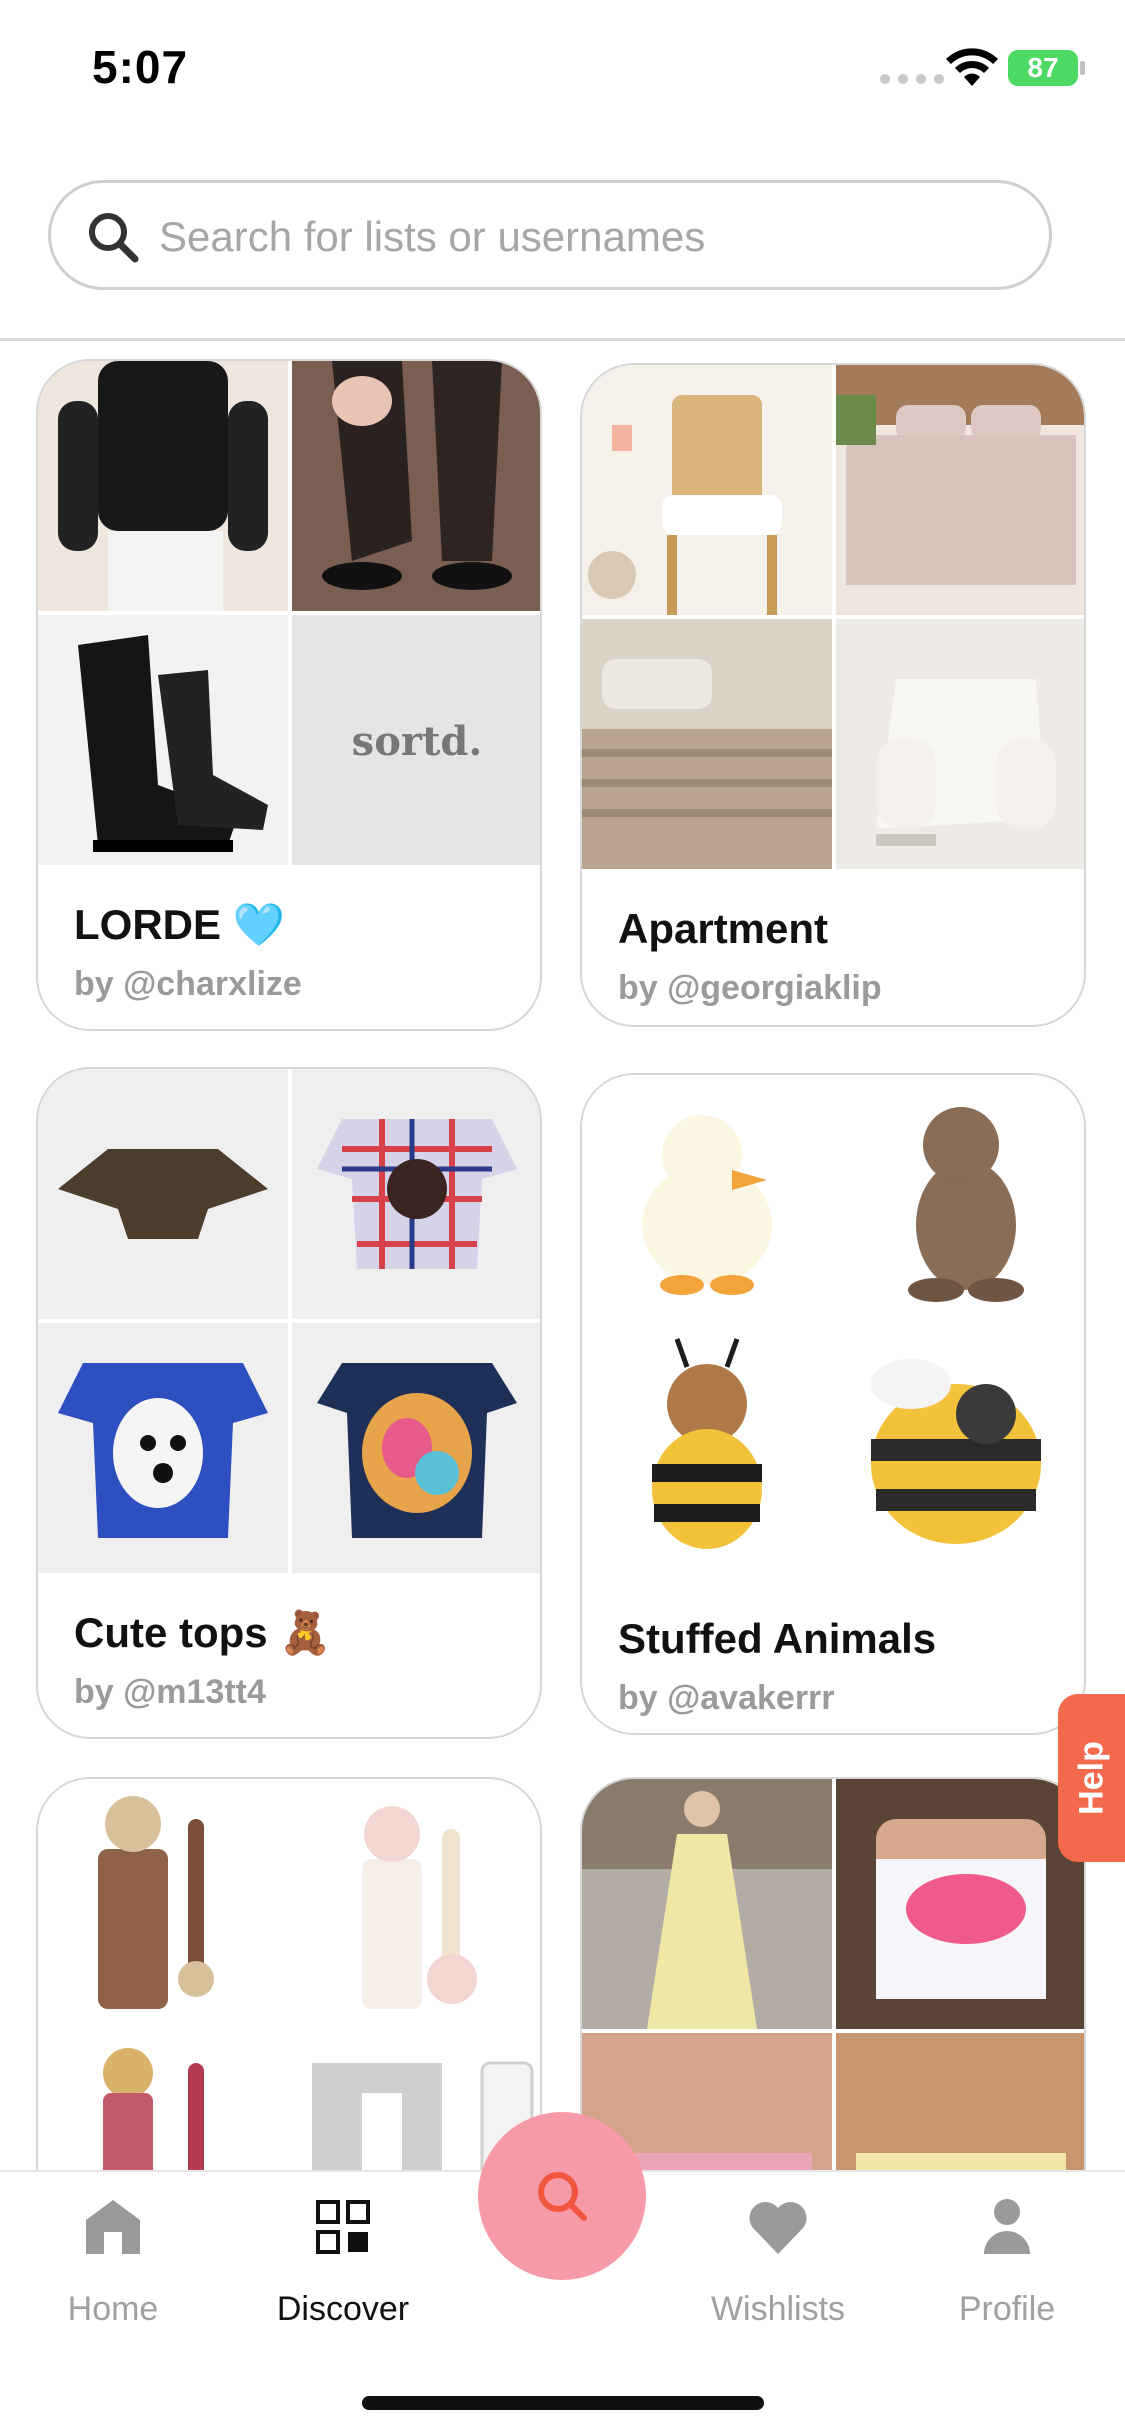  What do you see at coordinates (777, 1638) in the screenshot?
I see `list-title: Stuffed Animals` at bounding box center [777, 1638].